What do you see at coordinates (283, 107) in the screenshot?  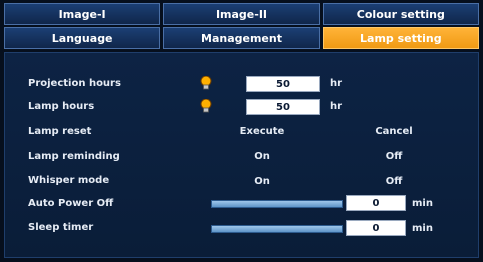 I see `lamp-hours-value: 50` at bounding box center [283, 107].